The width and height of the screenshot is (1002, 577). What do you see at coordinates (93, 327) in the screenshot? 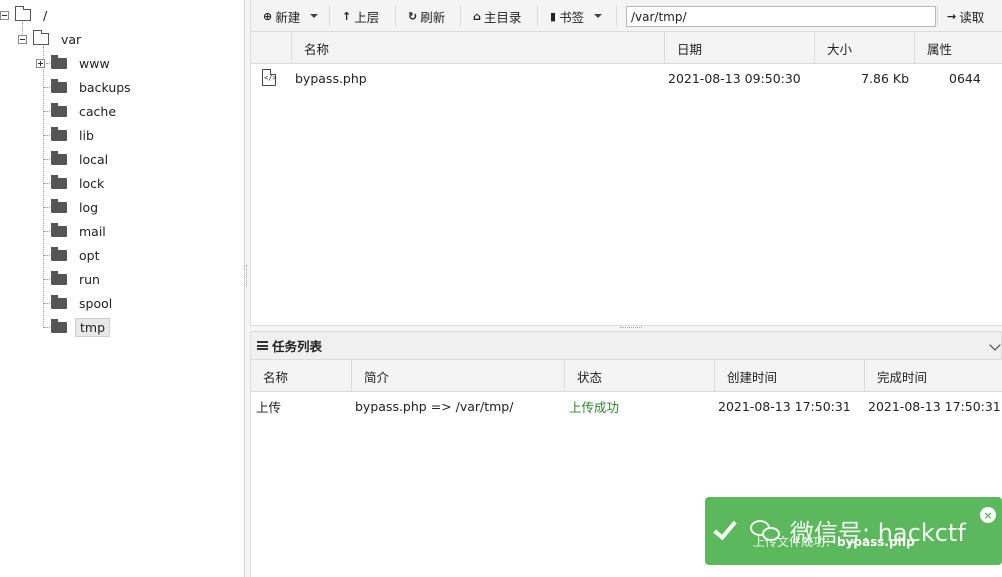
I see `tree-label-tmp: tmp` at bounding box center [93, 327].